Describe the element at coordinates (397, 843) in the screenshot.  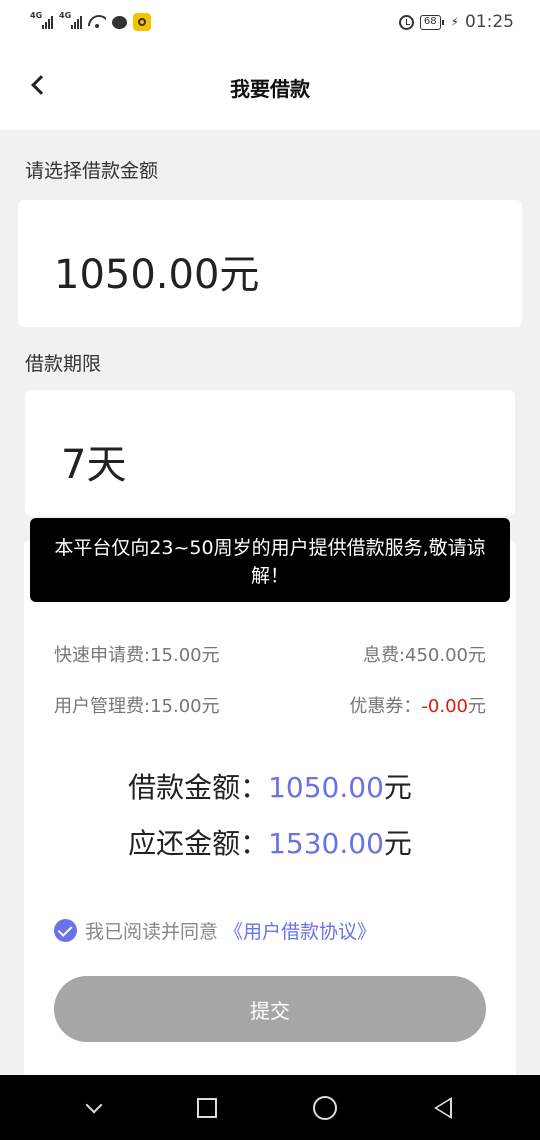
I see `repay-total-unit: 元` at that location.